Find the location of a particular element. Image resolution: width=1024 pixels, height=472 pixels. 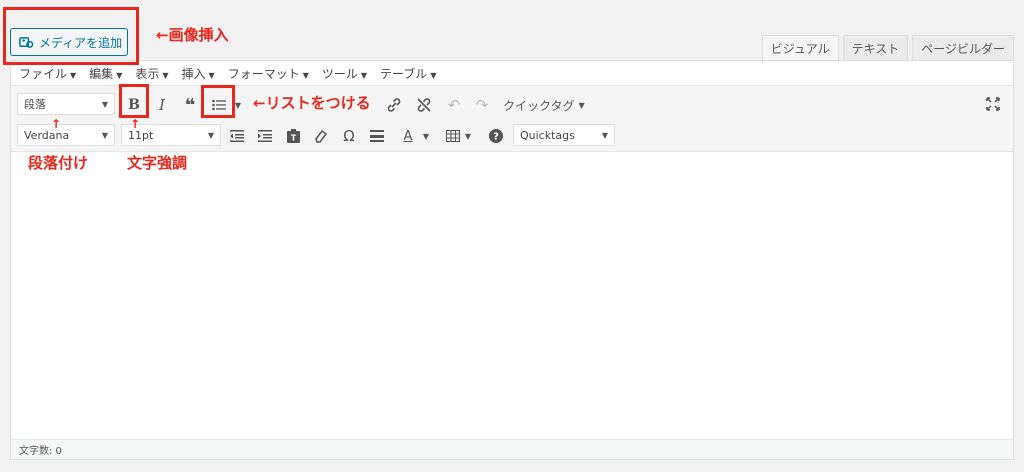

redo-icon: ↷ is located at coordinates (482, 105).